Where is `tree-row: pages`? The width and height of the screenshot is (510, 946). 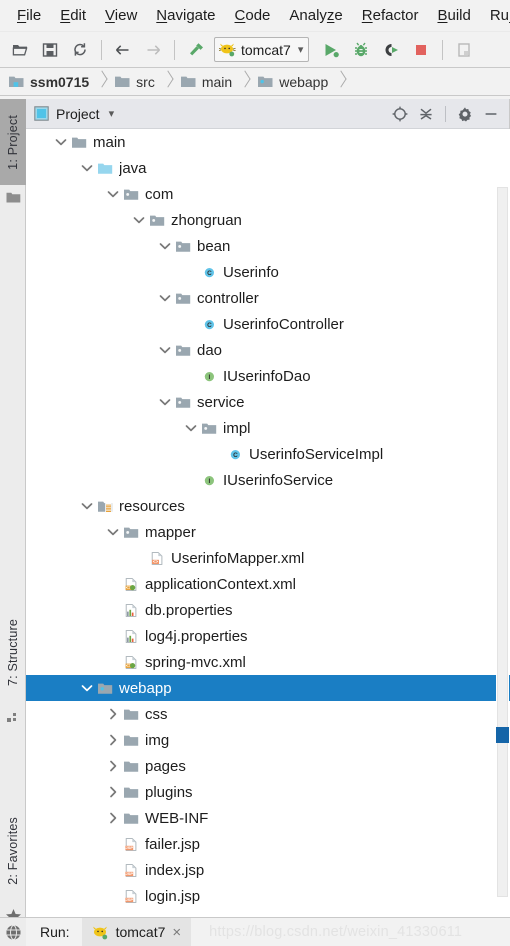
tree-row: pages is located at coordinates (268, 766).